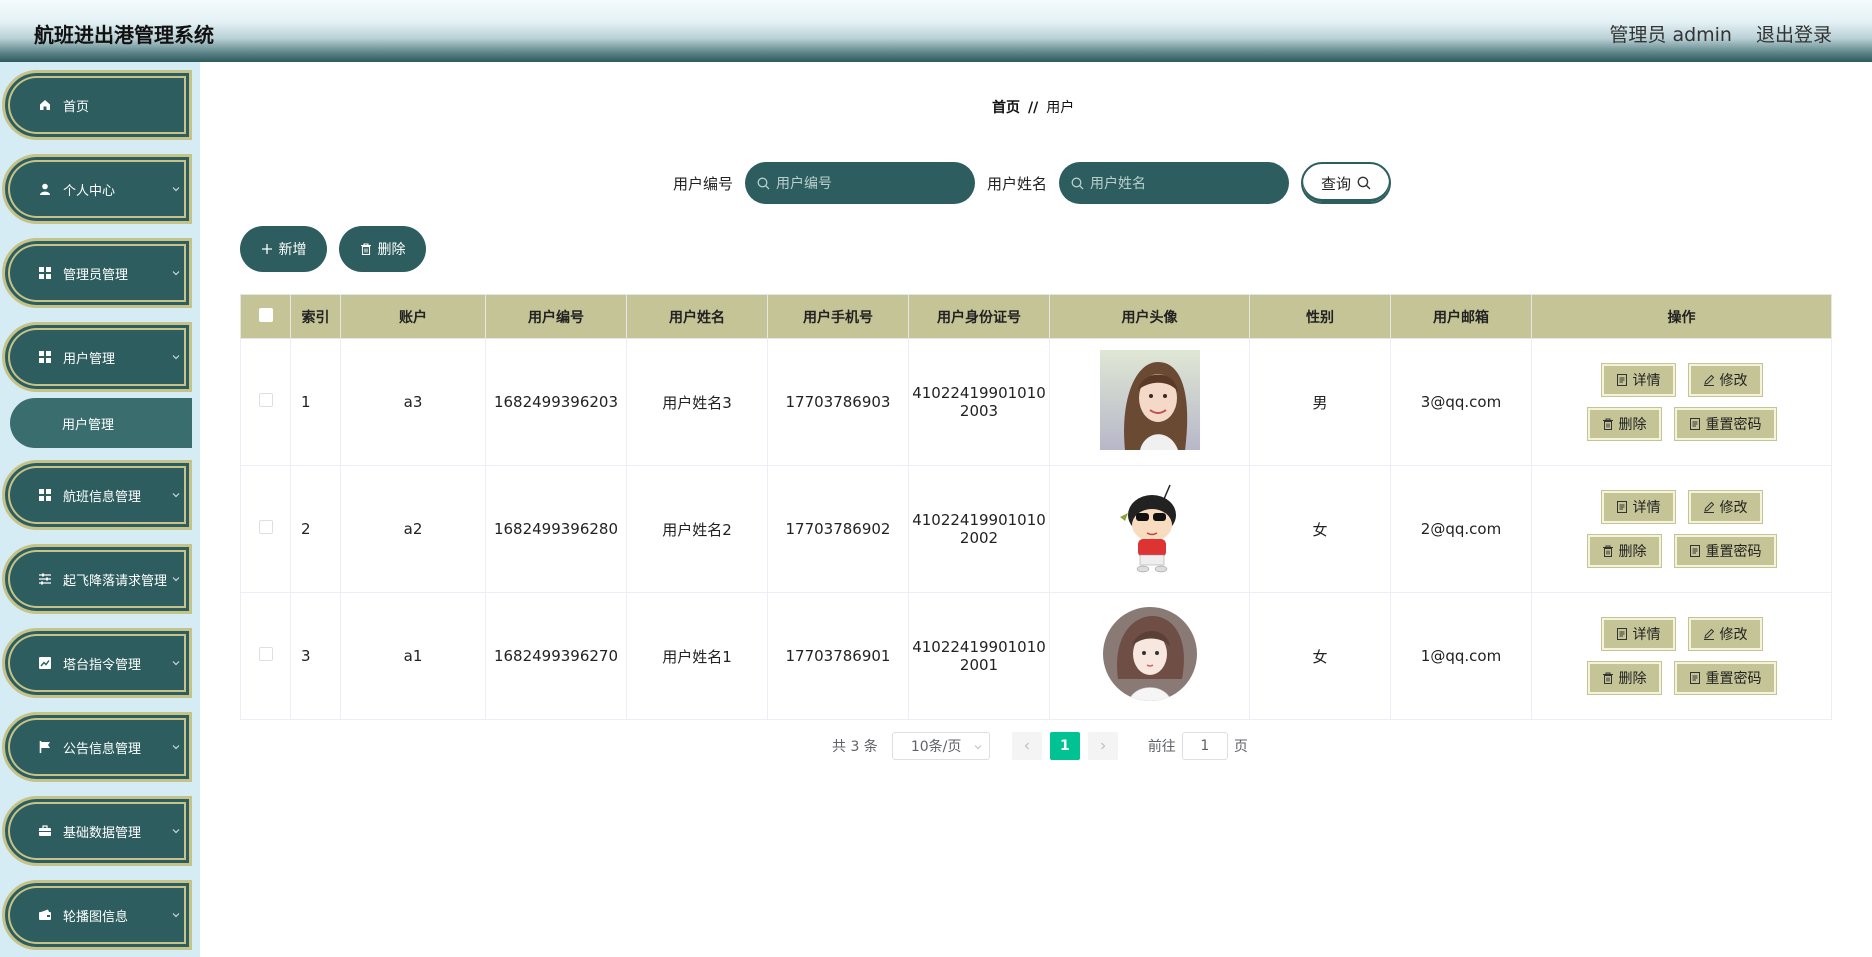  I want to click on logout-link: 退出登录, so click(1794, 33).